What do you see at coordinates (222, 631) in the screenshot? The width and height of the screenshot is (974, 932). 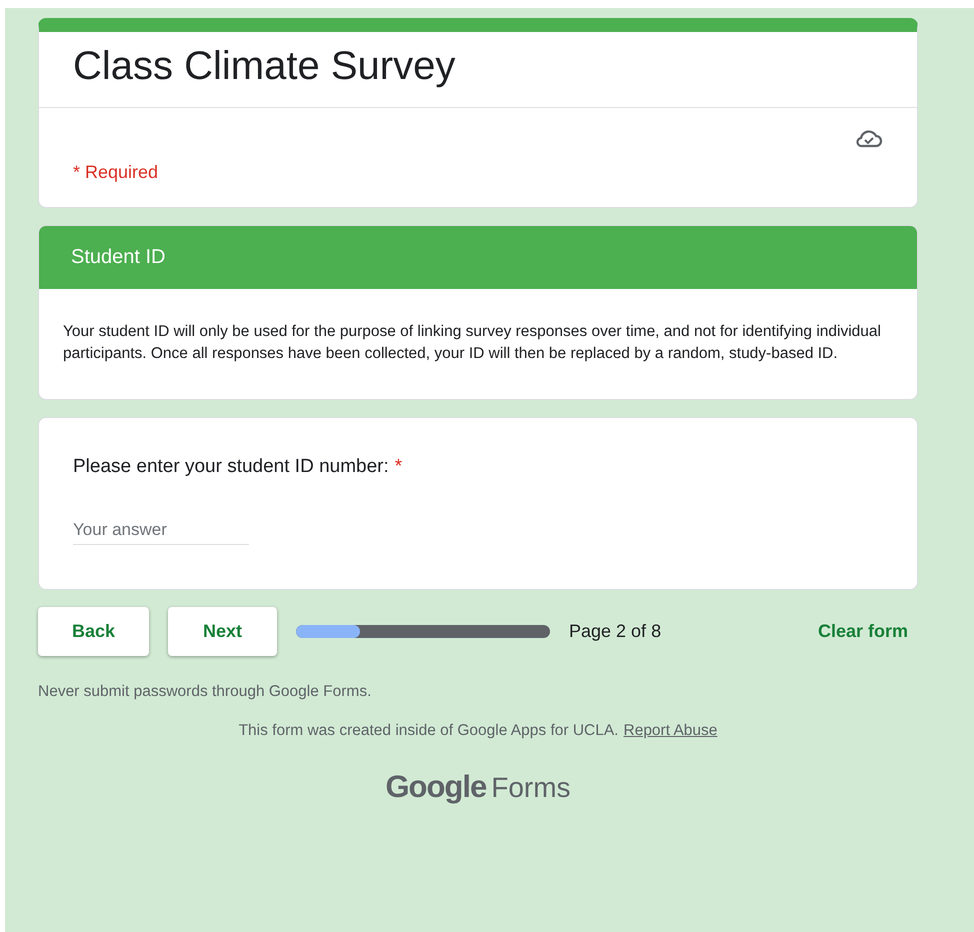 I see `next-button: Next` at bounding box center [222, 631].